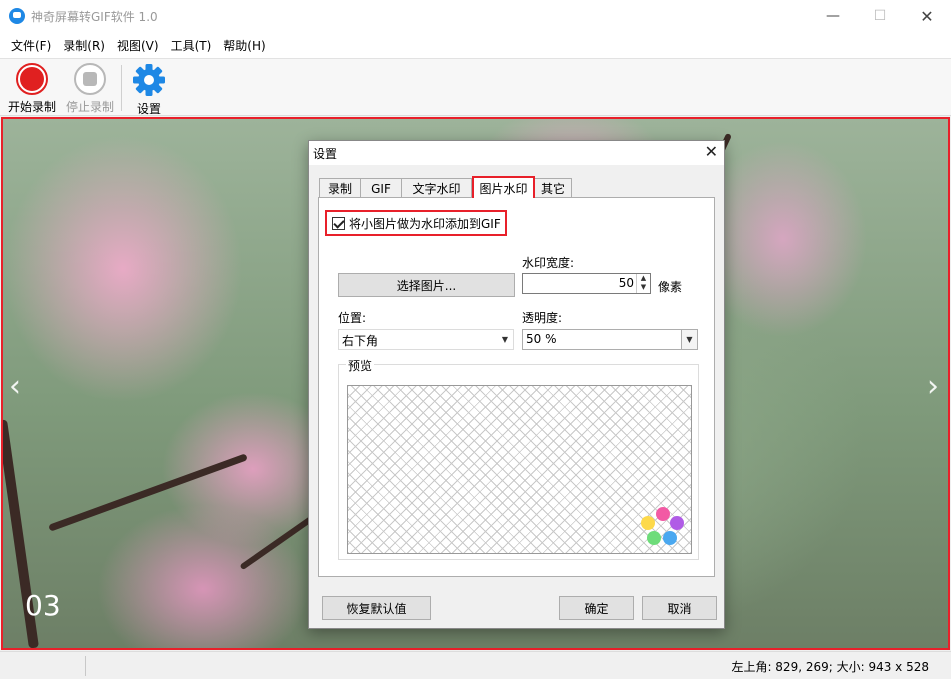 Image resolution: width=951 pixels, height=679 pixels. Describe the element at coordinates (31, 107) in the screenshot. I see `start-record-label: 开始录制` at that location.